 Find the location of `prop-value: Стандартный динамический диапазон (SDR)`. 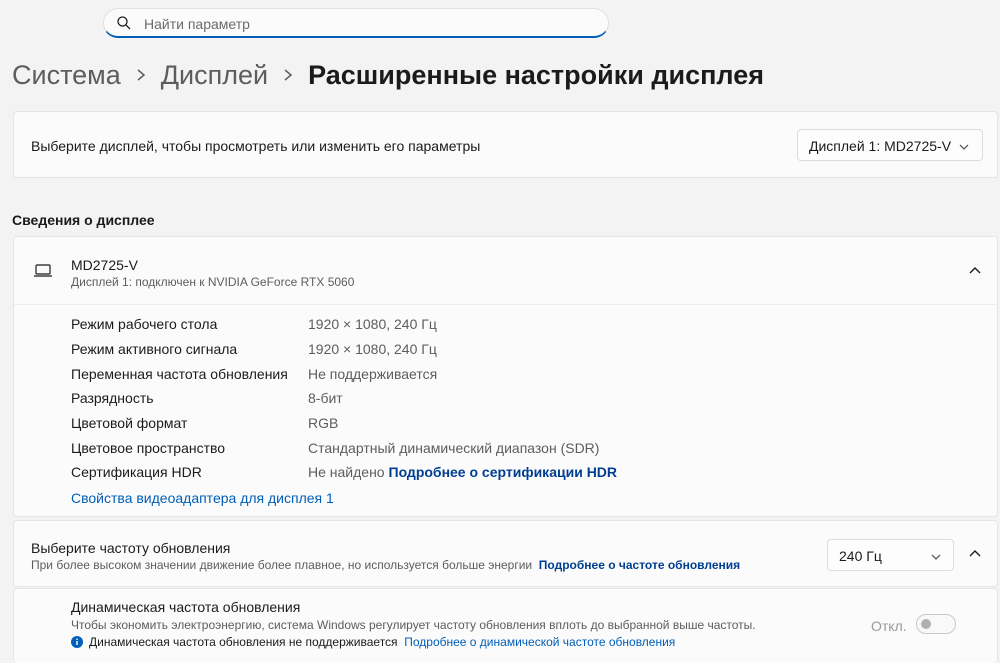

prop-value: Стандартный динамический диапазон (SDR) is located at coordinates (454, 448).